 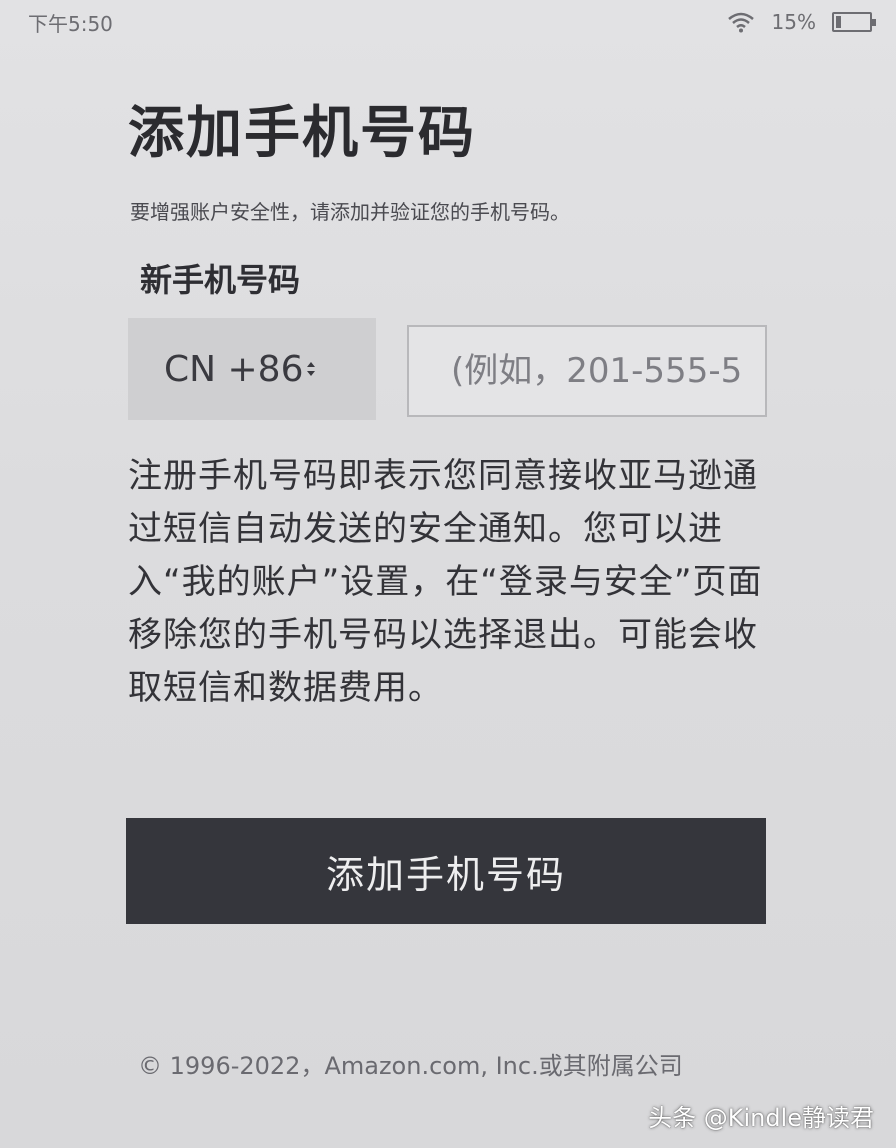 What do you see at coordinates (311, 369) in the screenshot?
I see `chevron-updown-icon` at bounding box center [311, 369].